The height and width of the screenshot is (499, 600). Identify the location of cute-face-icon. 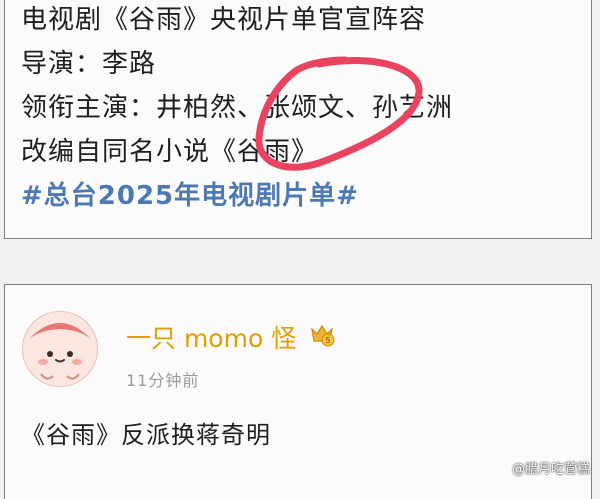
(60, 351).